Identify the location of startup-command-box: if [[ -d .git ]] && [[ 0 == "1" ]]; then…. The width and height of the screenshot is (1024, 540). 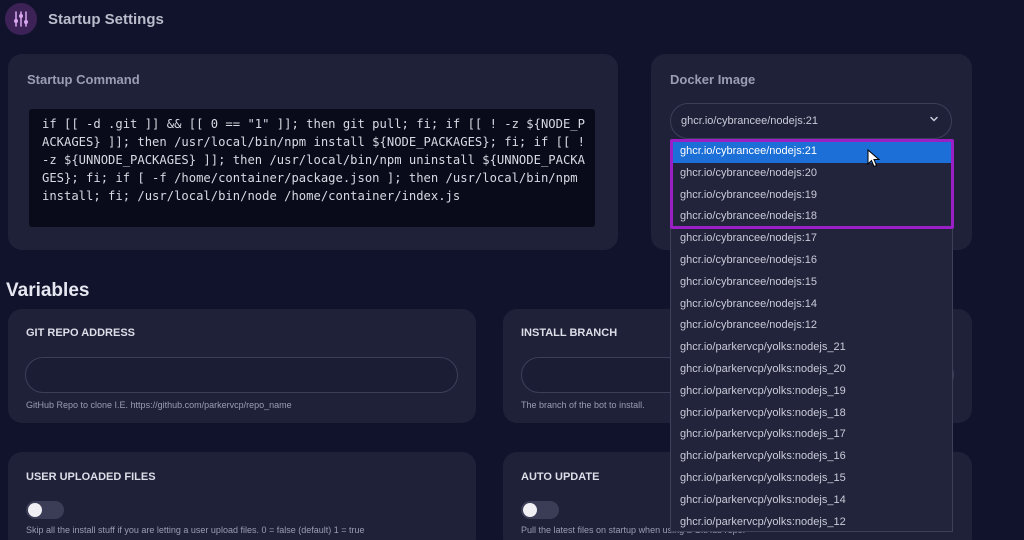
(312, 168).